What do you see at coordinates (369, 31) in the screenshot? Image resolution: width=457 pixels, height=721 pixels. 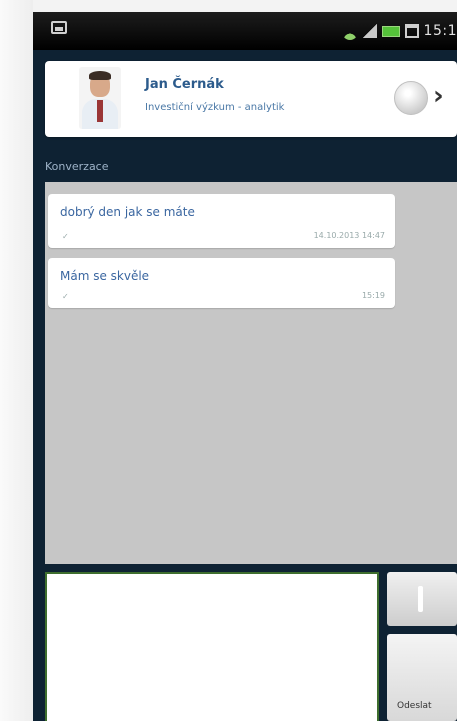 I see `signal-icon` at bounding box center [369, 31].